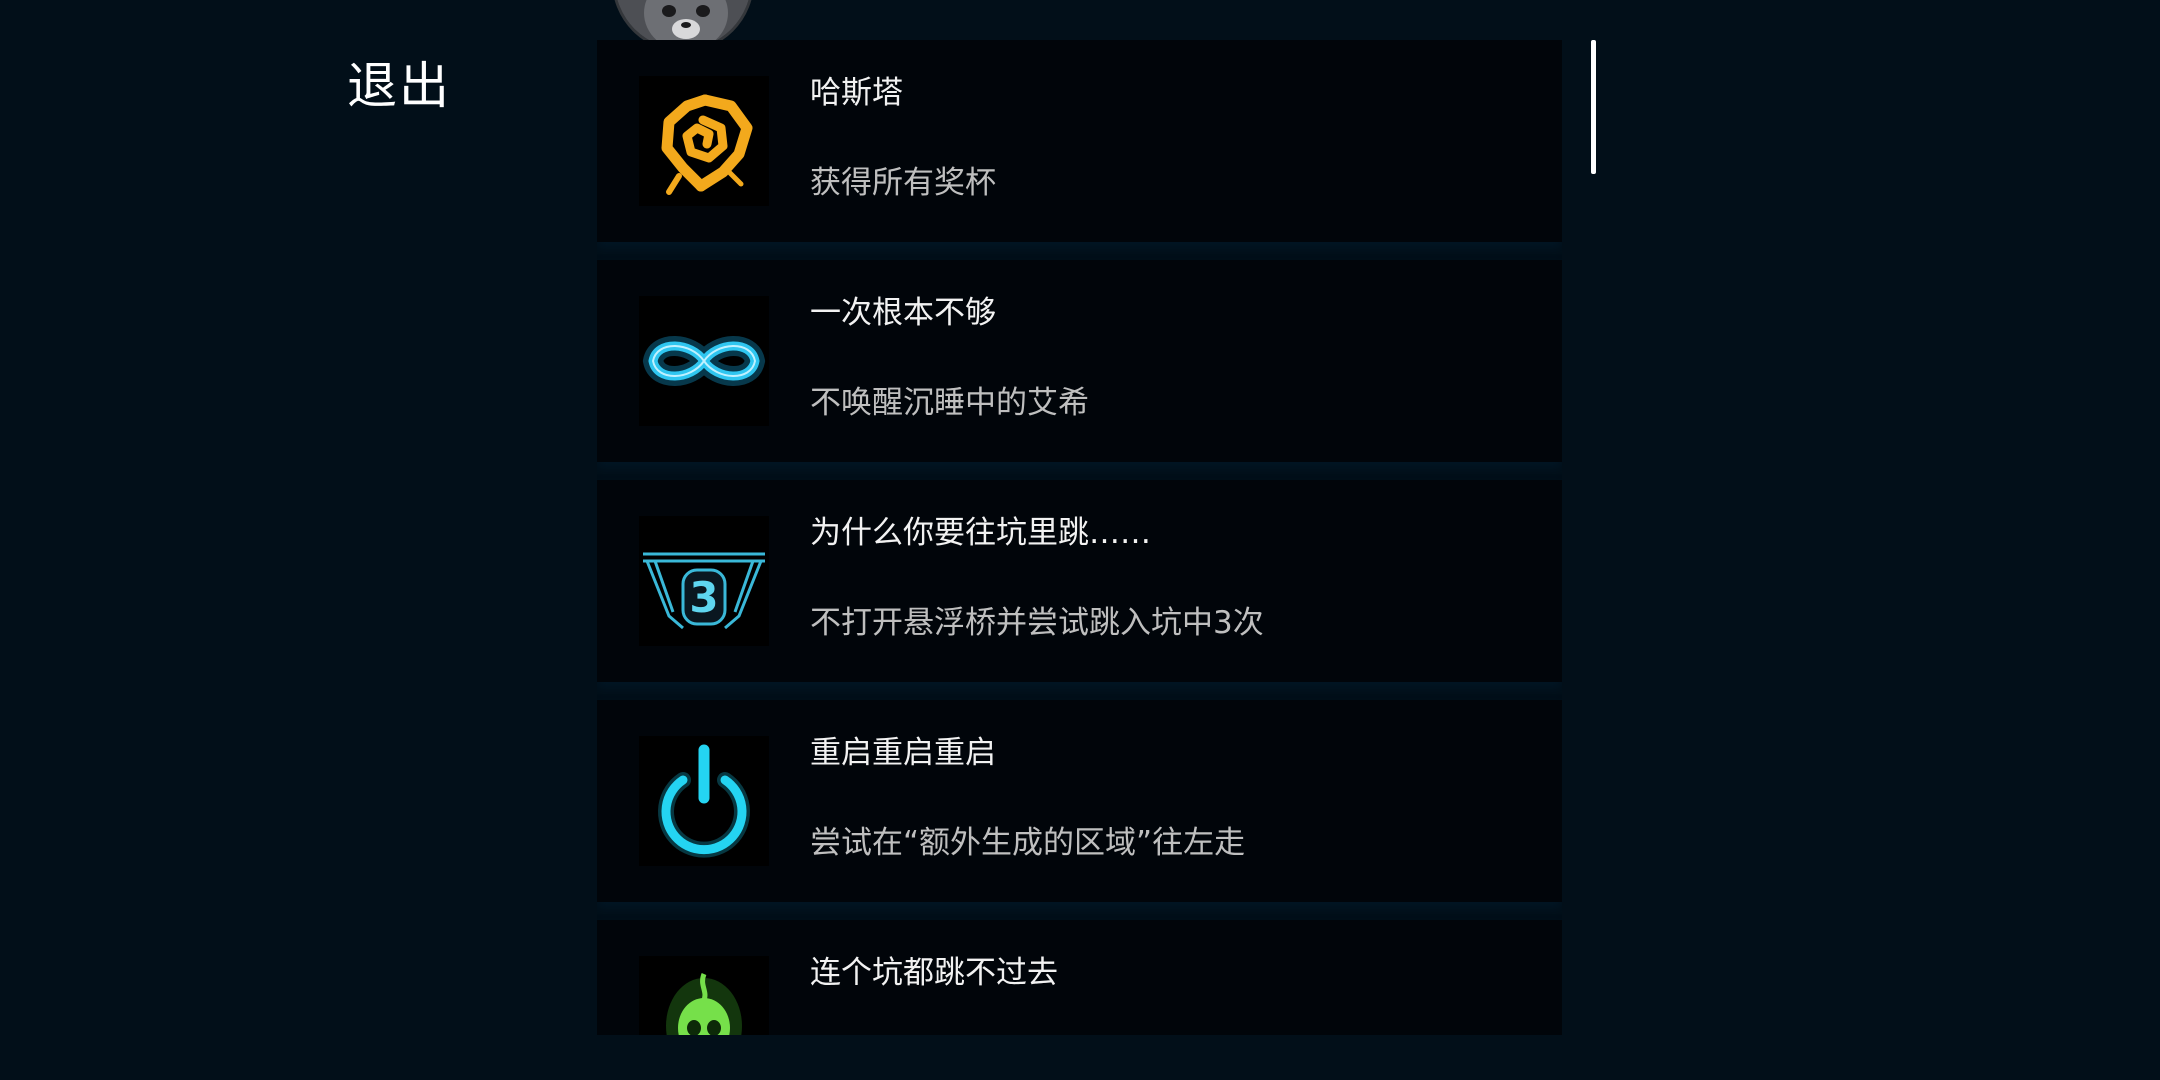 Image resolution: width=2160 pixels, height=1080 pixels. I want to click on bridge-pit-count: 3, so click(703, 597).